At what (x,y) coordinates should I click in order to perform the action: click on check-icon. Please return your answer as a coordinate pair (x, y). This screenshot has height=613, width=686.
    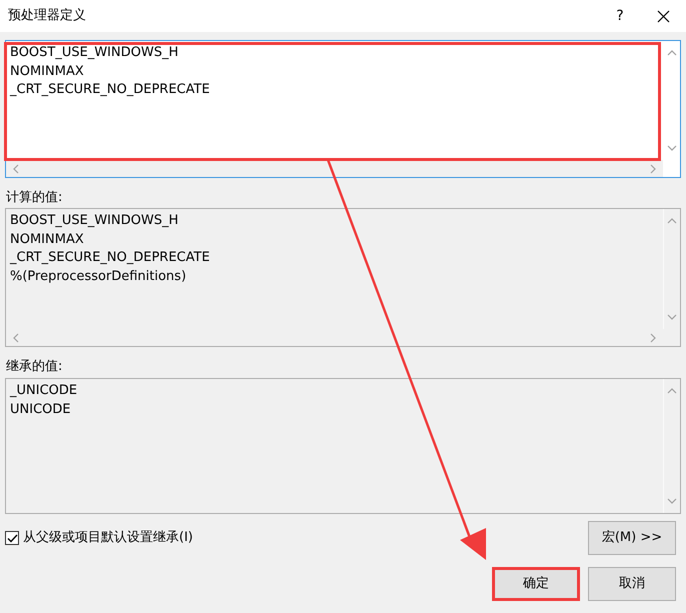
    Looking at the image, I should click on (12, 538).